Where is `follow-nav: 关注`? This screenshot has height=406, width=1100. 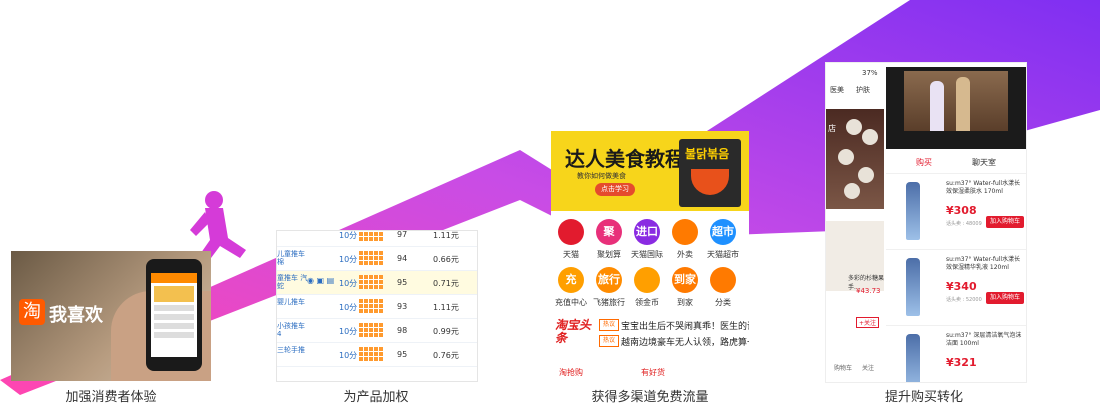 follow-nav: 关注 is located at coordinates (868, 367).